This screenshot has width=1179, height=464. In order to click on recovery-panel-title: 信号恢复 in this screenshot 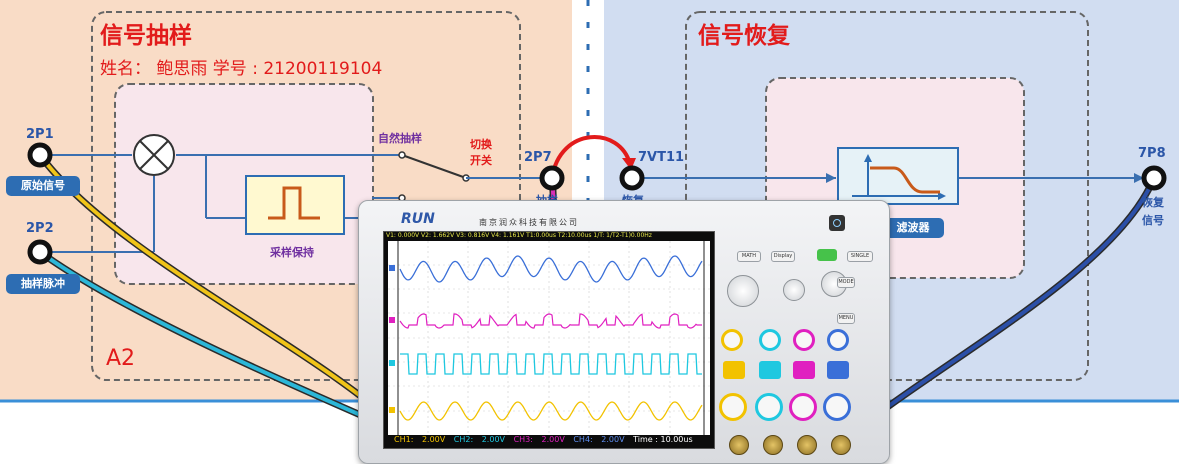, I will do `click(744, 36)`.